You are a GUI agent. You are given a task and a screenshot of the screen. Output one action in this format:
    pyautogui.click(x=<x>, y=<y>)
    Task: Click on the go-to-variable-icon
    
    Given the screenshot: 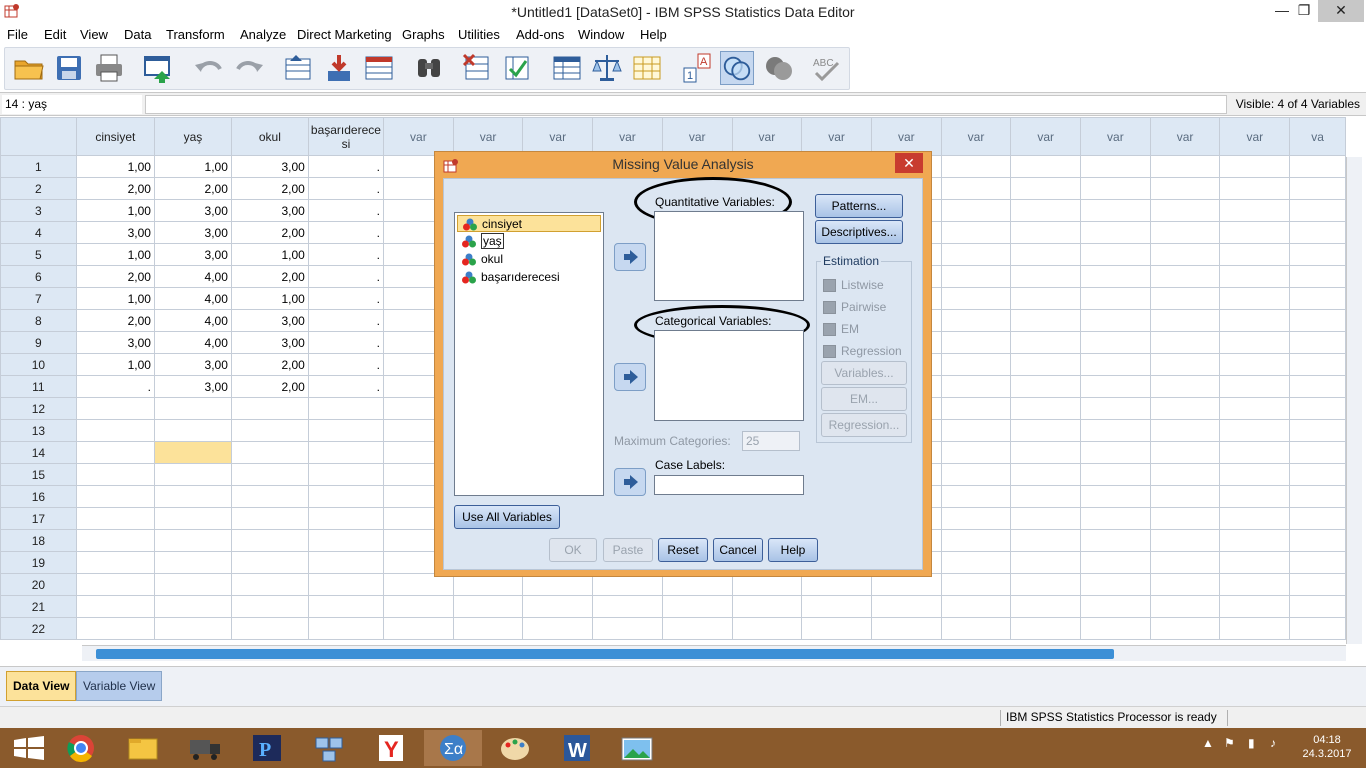 What is the action you would take?
    pyautogui.click(x=339, y=68)
    